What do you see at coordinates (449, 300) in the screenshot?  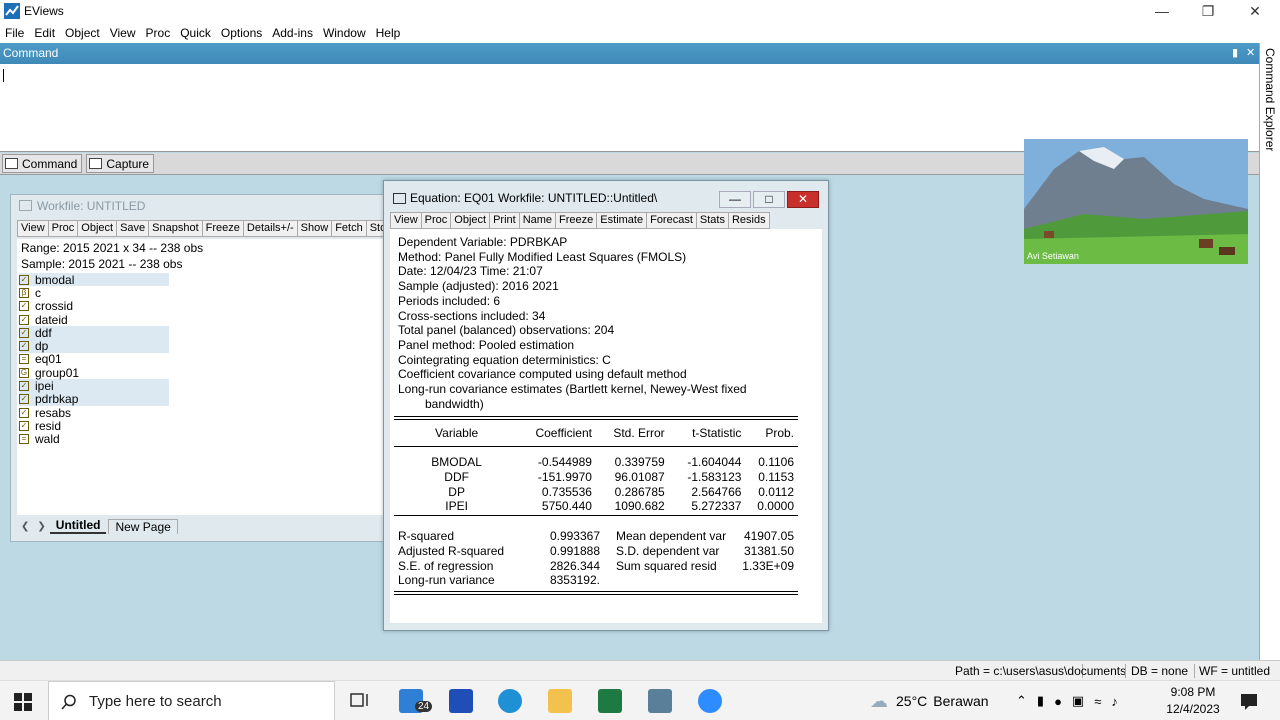 I see `estimation-header-line: Periods included: 6` at bounding box center [449, 300].